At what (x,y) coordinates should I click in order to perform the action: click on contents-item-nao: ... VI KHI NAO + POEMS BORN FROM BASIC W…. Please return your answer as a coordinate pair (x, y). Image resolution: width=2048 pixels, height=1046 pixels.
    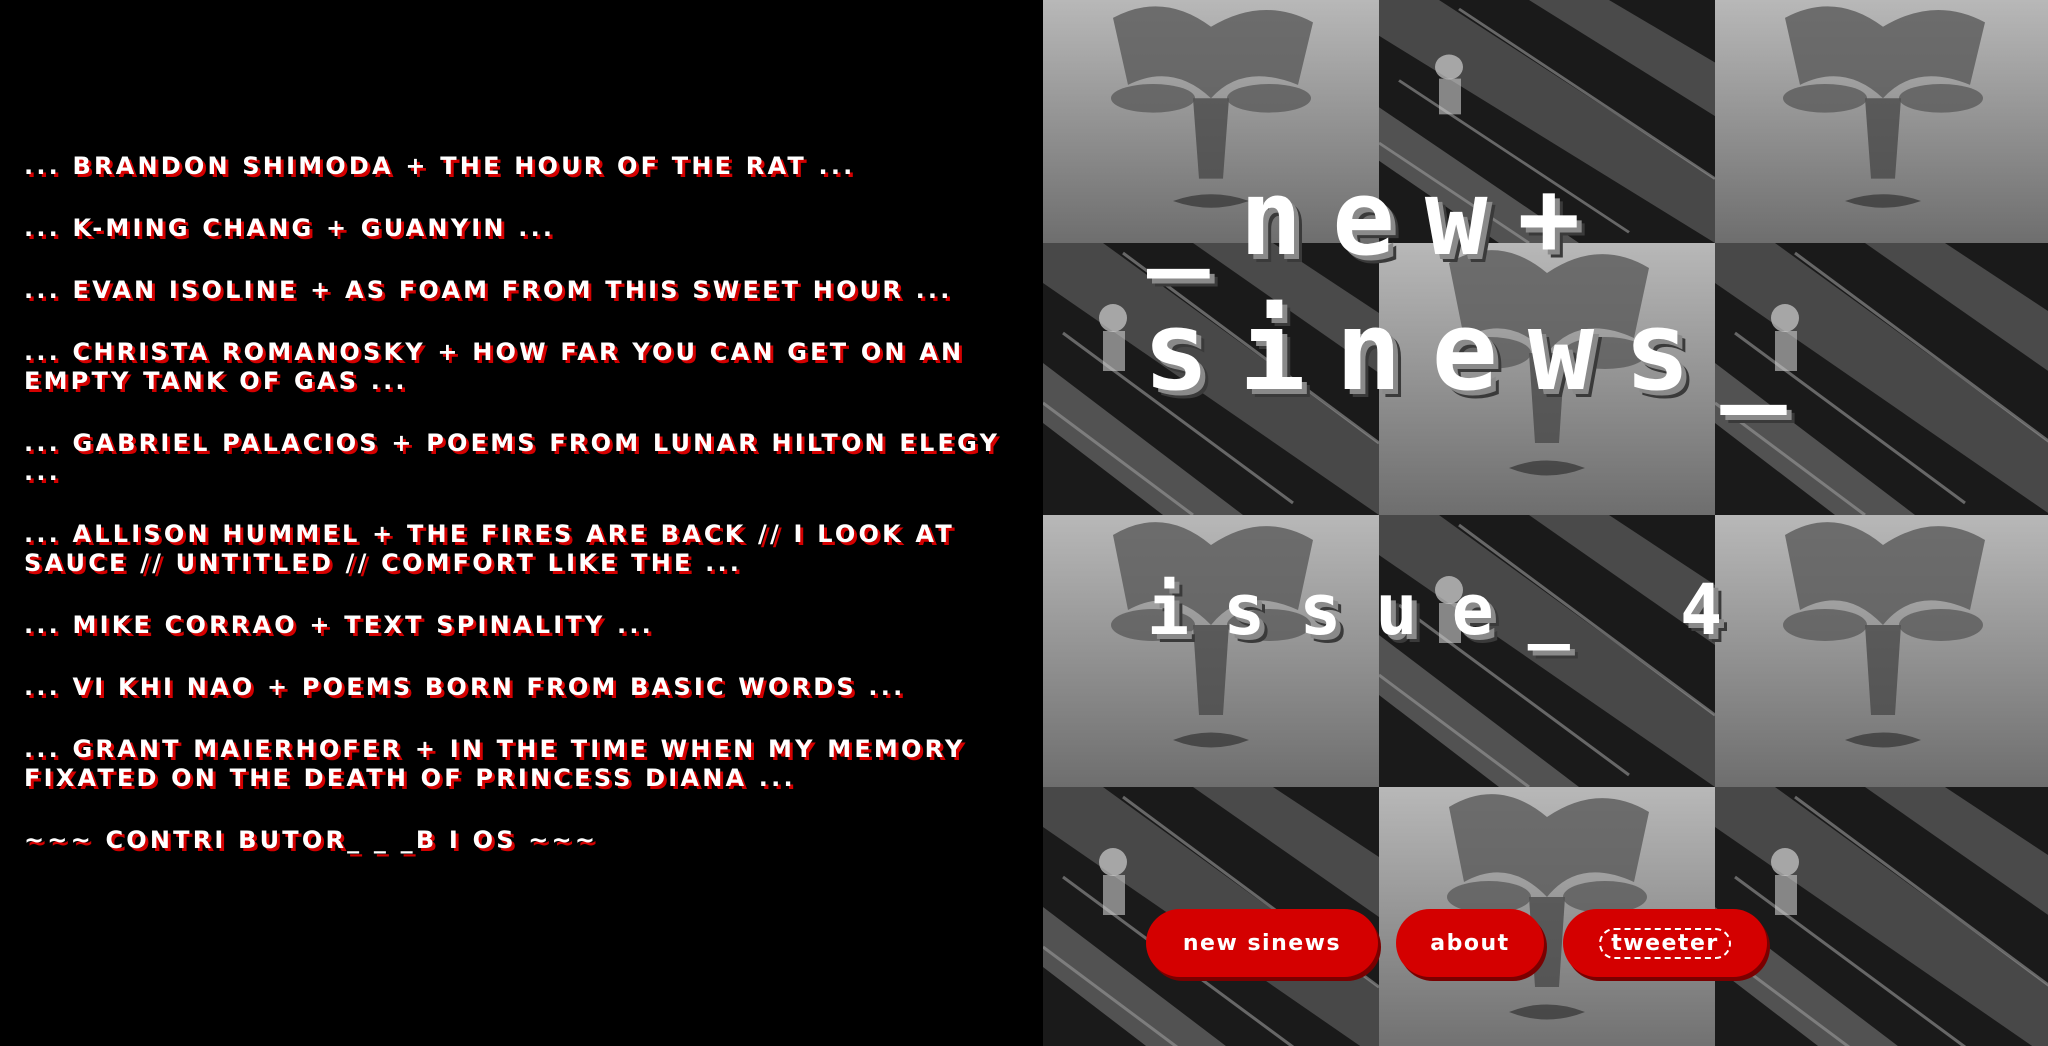
    Looking at the image, I should click on (529, 687).